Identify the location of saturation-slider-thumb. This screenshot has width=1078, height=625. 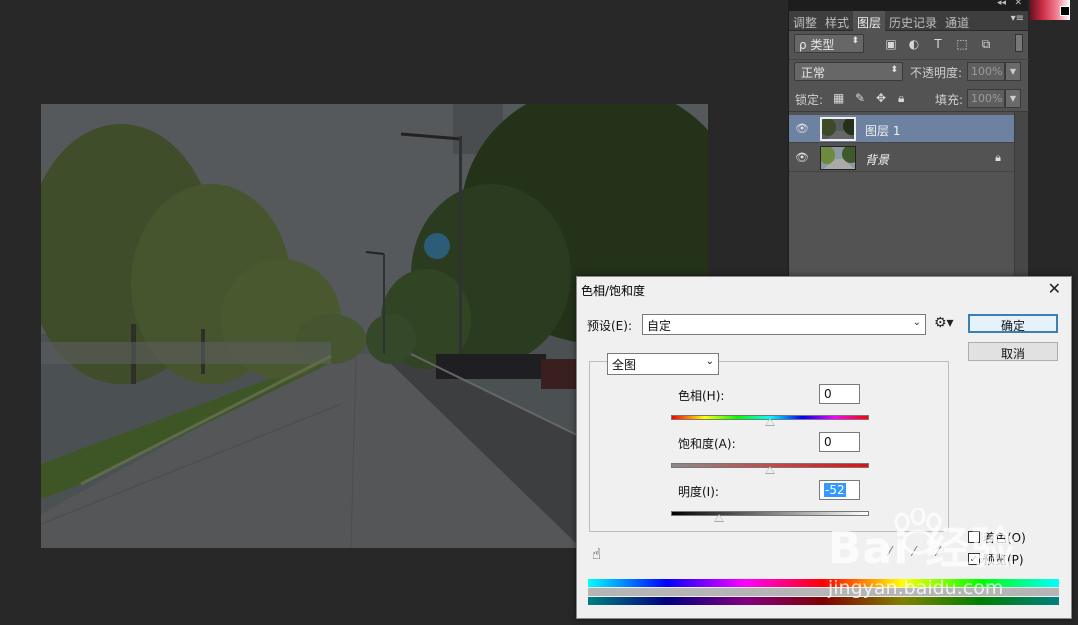
(770, 470).